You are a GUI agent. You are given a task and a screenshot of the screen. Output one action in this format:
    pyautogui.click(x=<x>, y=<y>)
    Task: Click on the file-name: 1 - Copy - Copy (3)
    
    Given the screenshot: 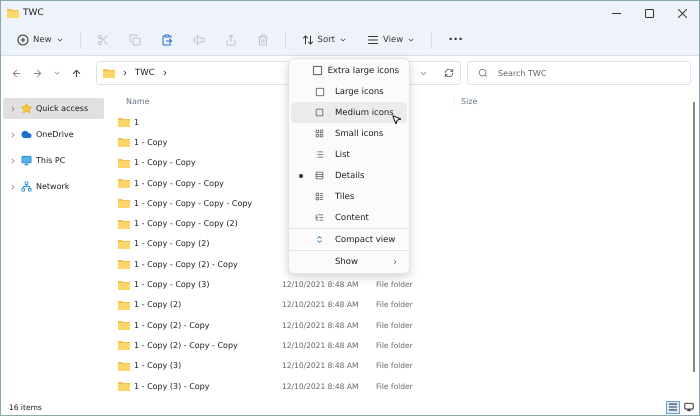 What is the action you would take?
    pyautogui.click(x=172, y=285)
    